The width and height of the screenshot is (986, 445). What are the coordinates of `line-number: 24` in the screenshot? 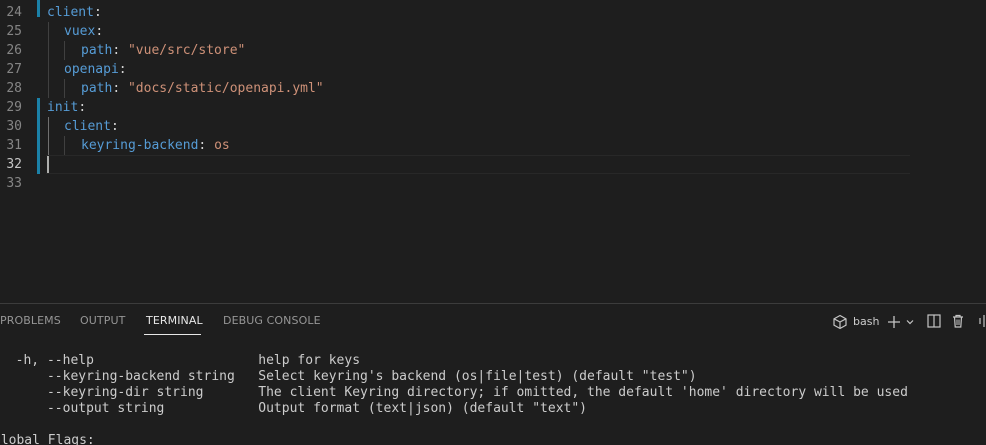 It's located at (14, 12).